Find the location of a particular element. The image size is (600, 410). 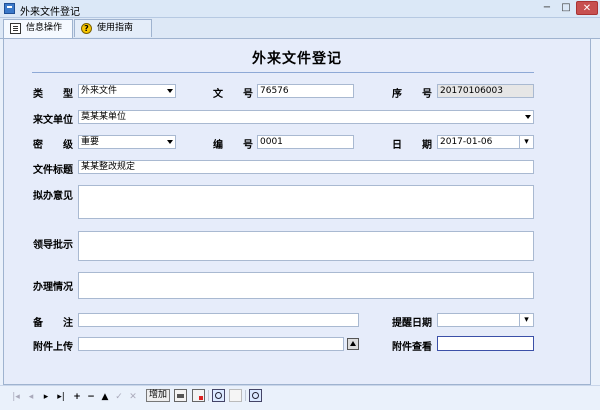

doc-no-field: 76576 is located at coordinates (305, 91).